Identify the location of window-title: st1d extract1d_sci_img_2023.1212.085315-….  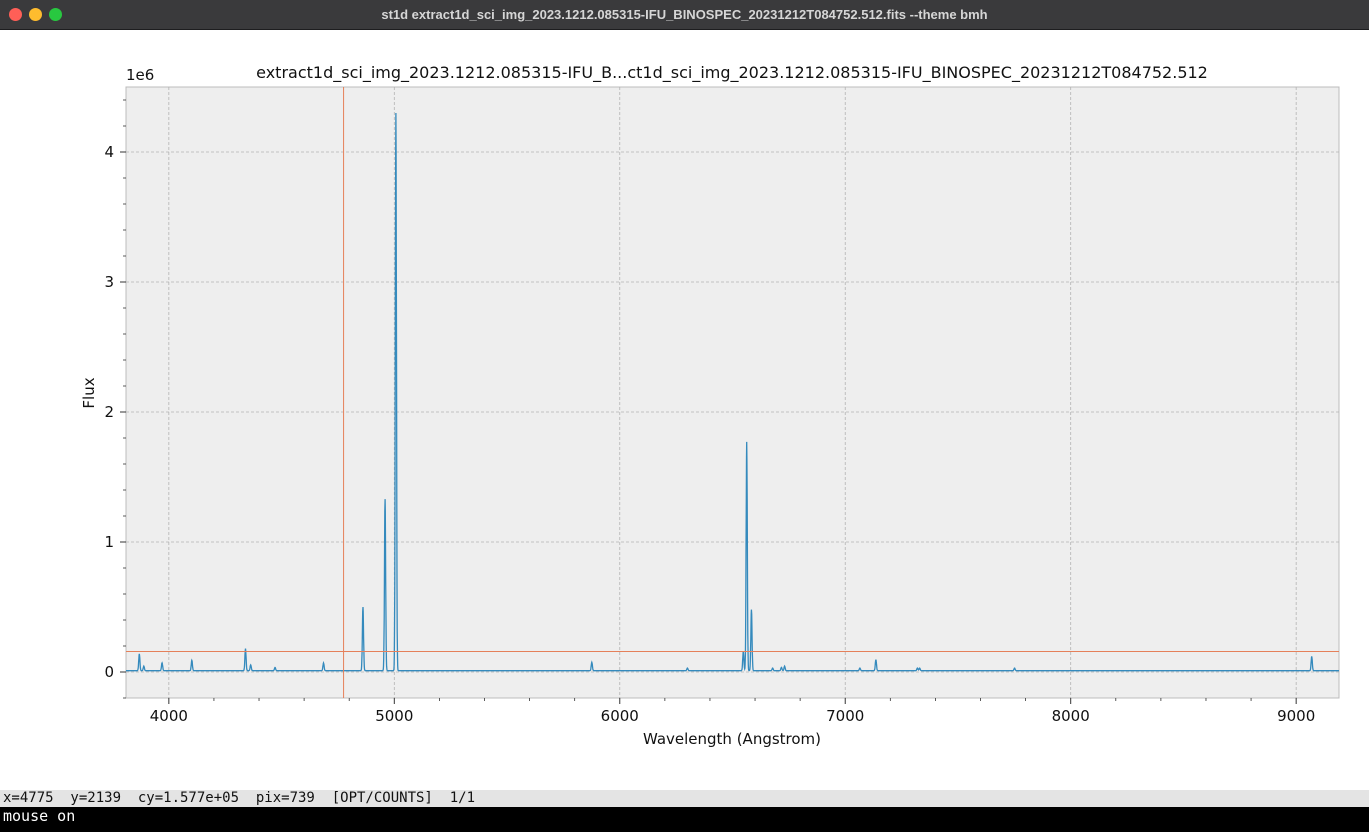
(684, 14).